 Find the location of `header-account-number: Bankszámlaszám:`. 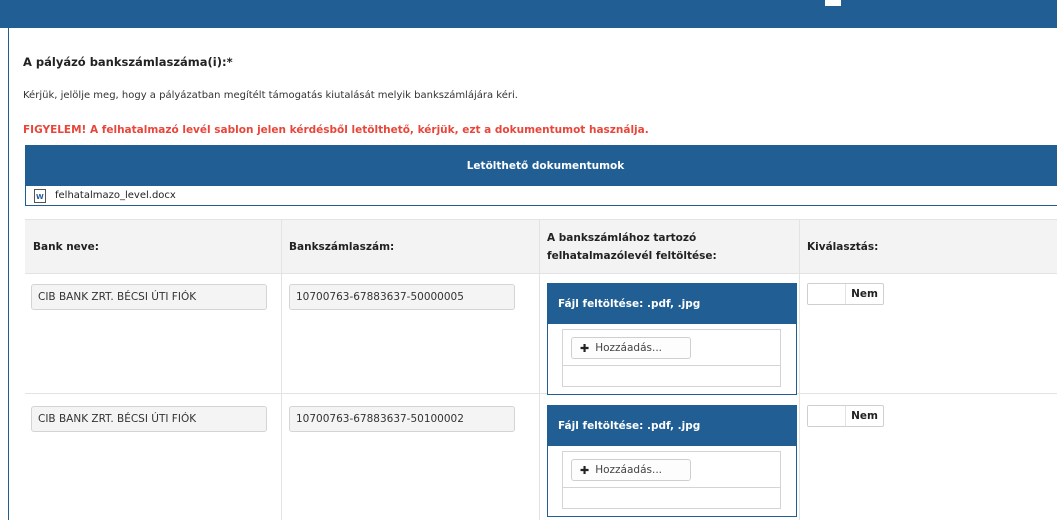

header-account-number: Bankszámlaszám: is located at coordinates (342, 247).